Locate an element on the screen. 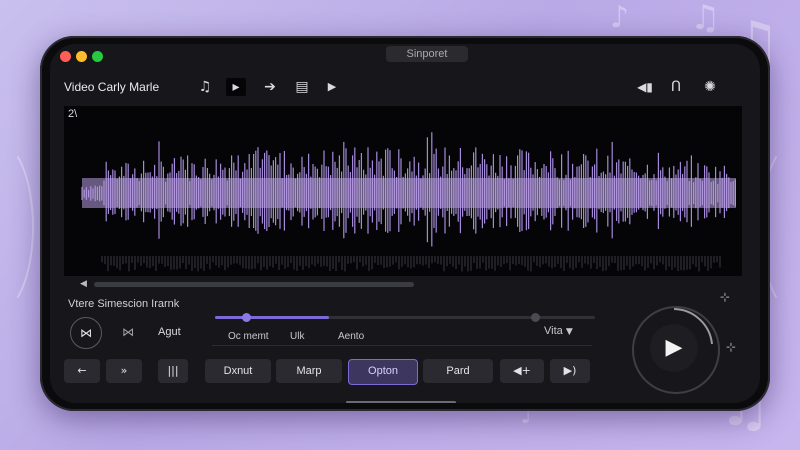 The height and width of the screenshot is (450, 800). back-button: ← is located at coordinates (82, 371).